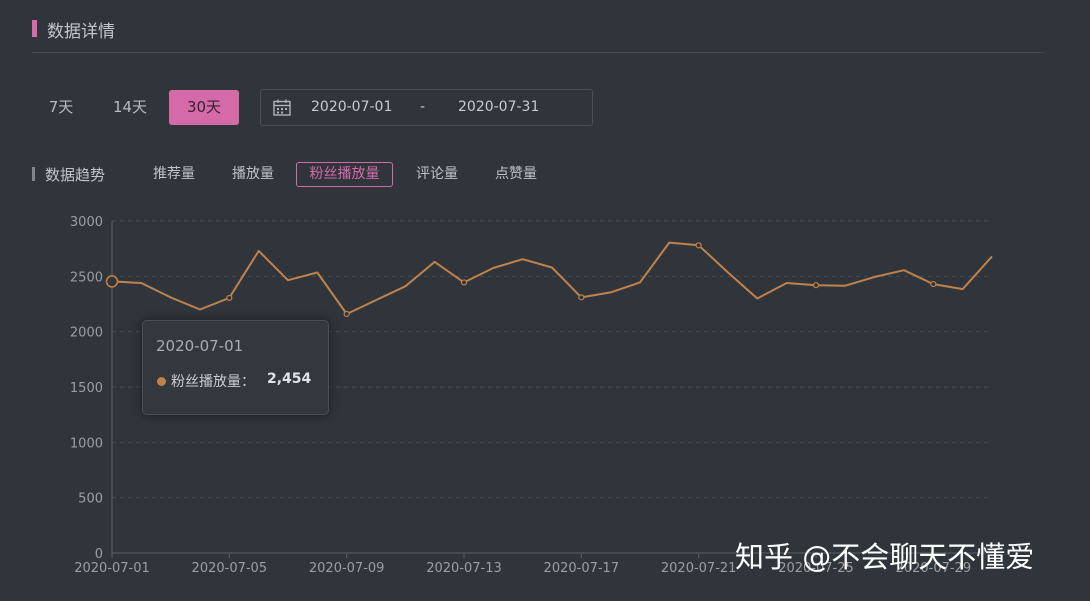 The width and height of the screenshot is (1090, 601). What do you see at coordinates (86, 443) in the screenshot?
I see `y-tick-label: 1000` at bounding box center [86, 443].